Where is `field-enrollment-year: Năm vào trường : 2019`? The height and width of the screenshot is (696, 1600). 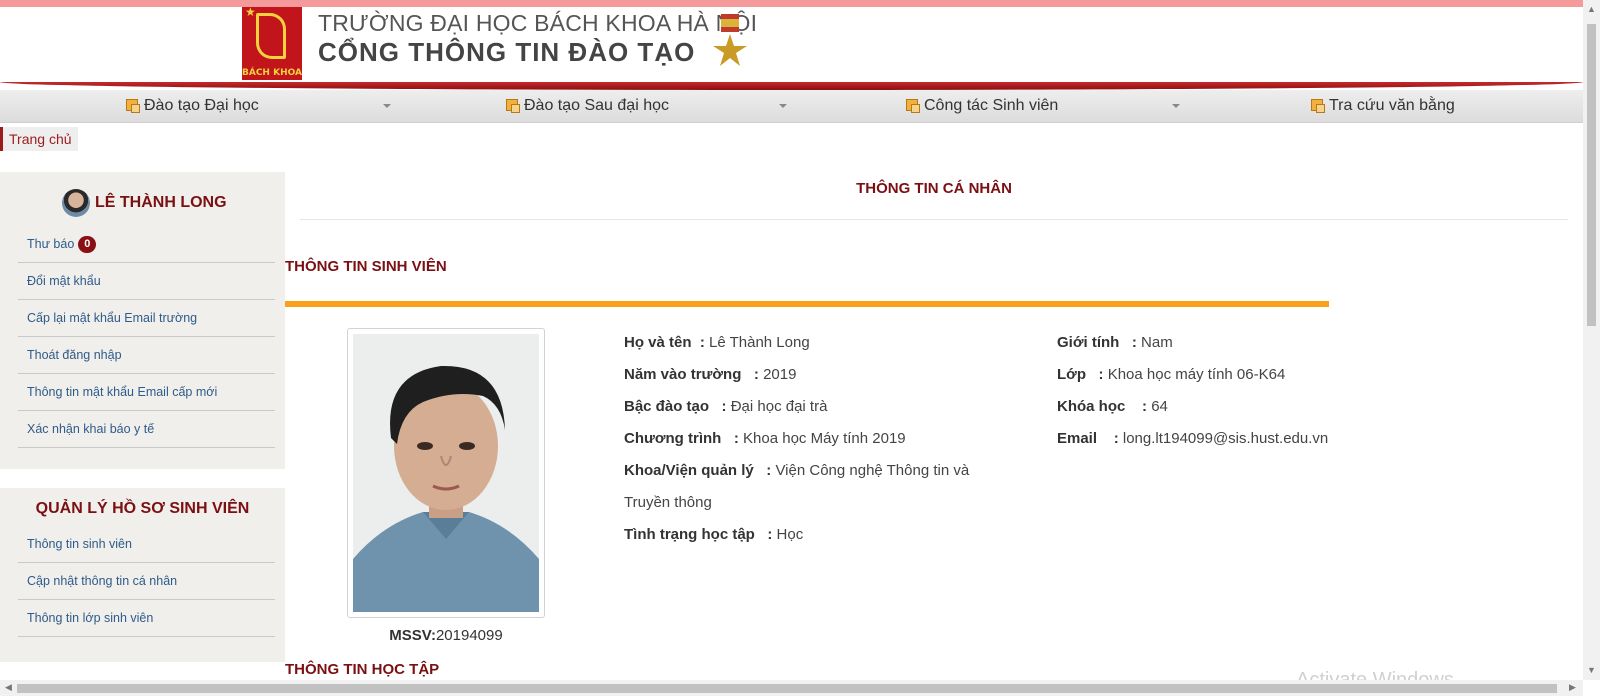 field-enrollment-year: Năm vào trường : 2019 is located at coordinates (710, 374).